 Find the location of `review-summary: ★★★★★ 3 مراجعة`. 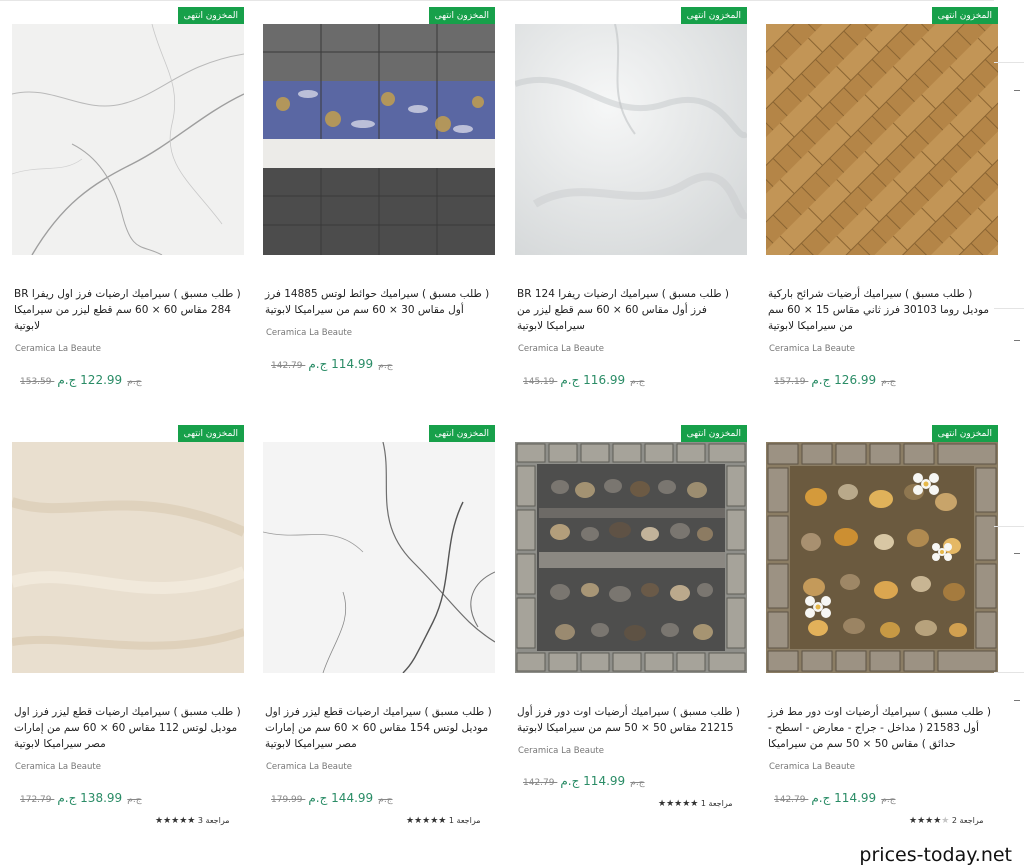

review-summary: ★★★★★ 3 مراجعة is located at coordinates (192, 821).